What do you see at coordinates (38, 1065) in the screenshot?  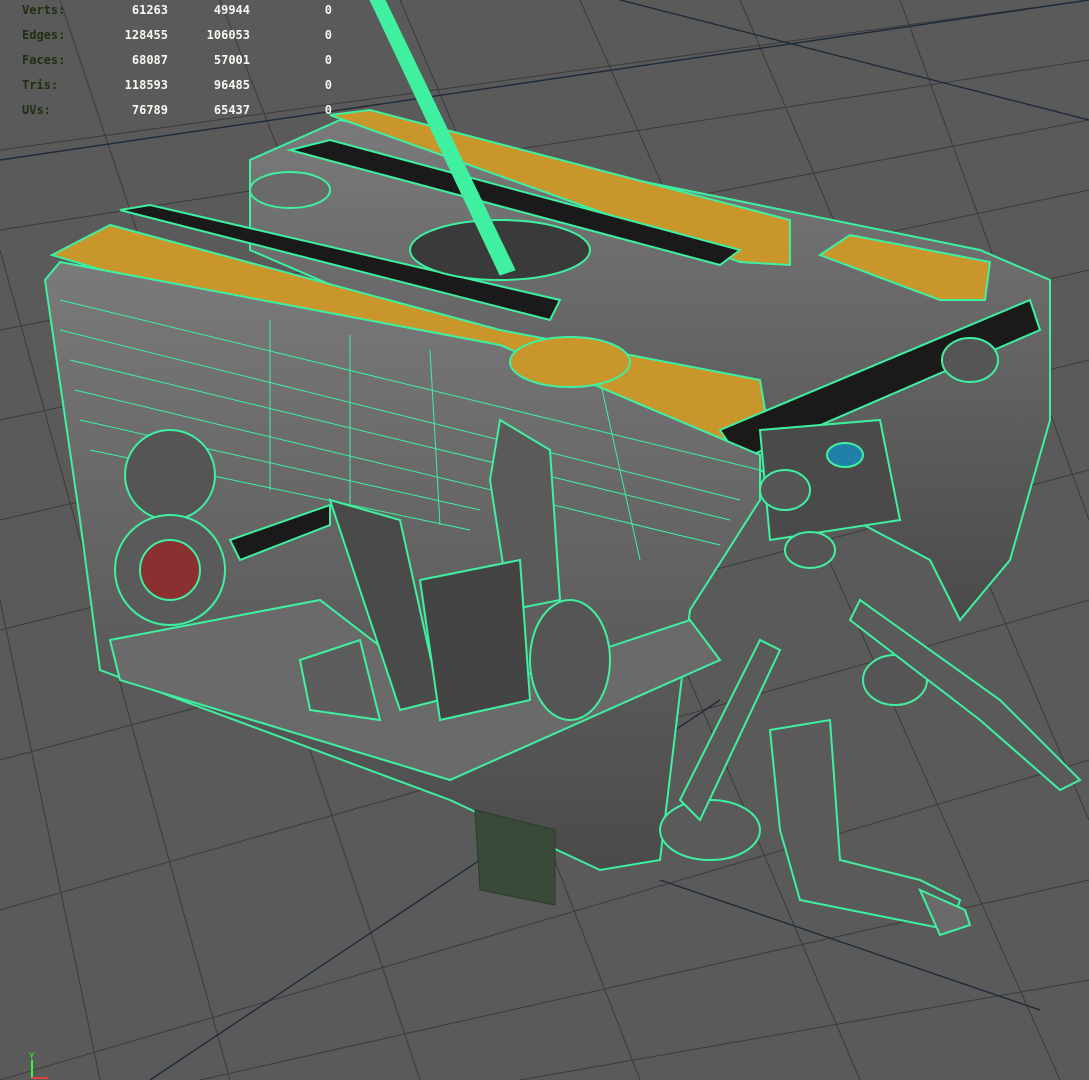 I see `view-axis-indicator: Y` at bounding box center [38, 1065].